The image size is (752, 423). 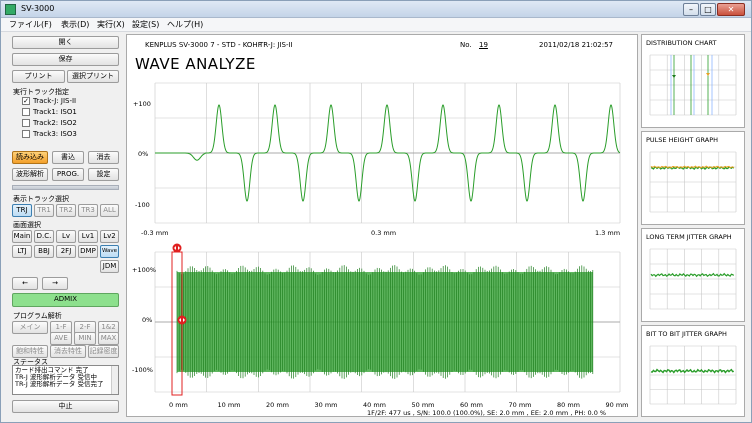 What do you see at coordinates (30, 24) in the screenshot?
I see `menu-file: ファイル(F)` at bounding box center [30, 24].